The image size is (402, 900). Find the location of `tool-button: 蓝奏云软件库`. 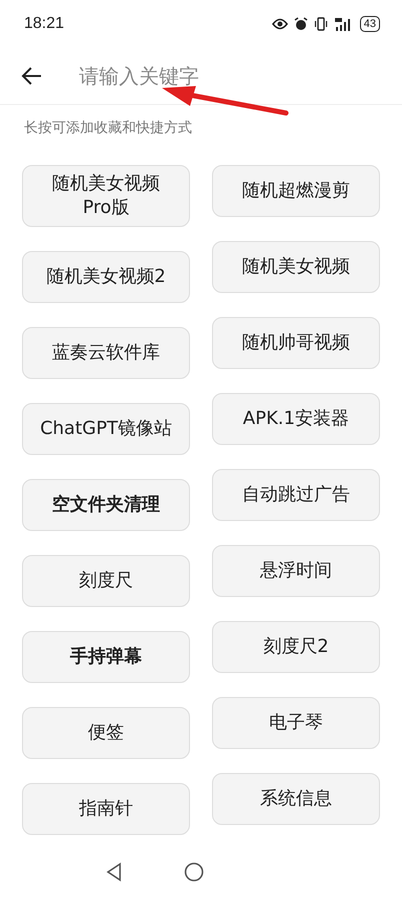

tool-button: 蓝奏云软件库 is located at coordinates (106, 353).